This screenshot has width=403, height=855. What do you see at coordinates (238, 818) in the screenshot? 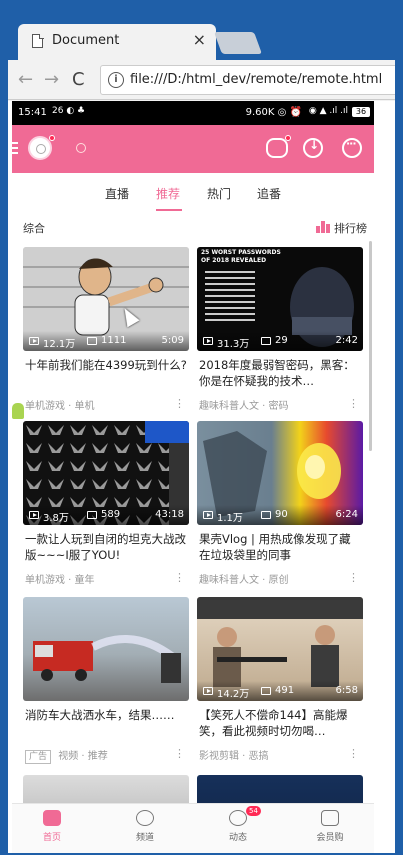
I see `dynamic-icon` at bounding box center [238, 818].